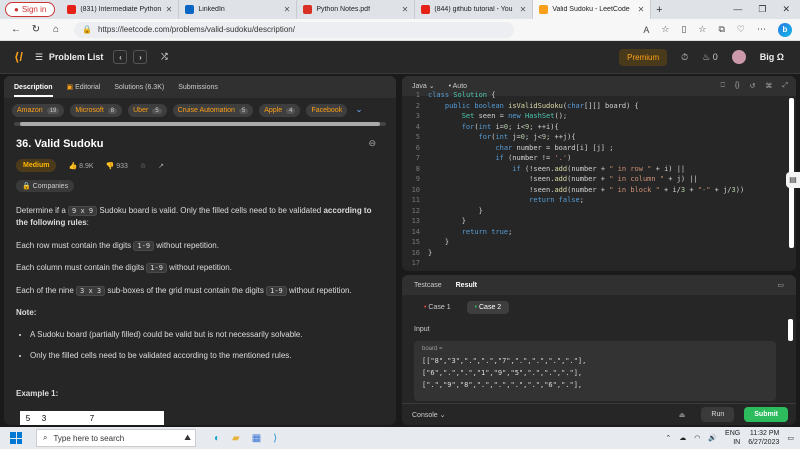 The height and width of the screenshot is (449, 800). I want to click on next-problem-icon: ›, so click(140, 57).